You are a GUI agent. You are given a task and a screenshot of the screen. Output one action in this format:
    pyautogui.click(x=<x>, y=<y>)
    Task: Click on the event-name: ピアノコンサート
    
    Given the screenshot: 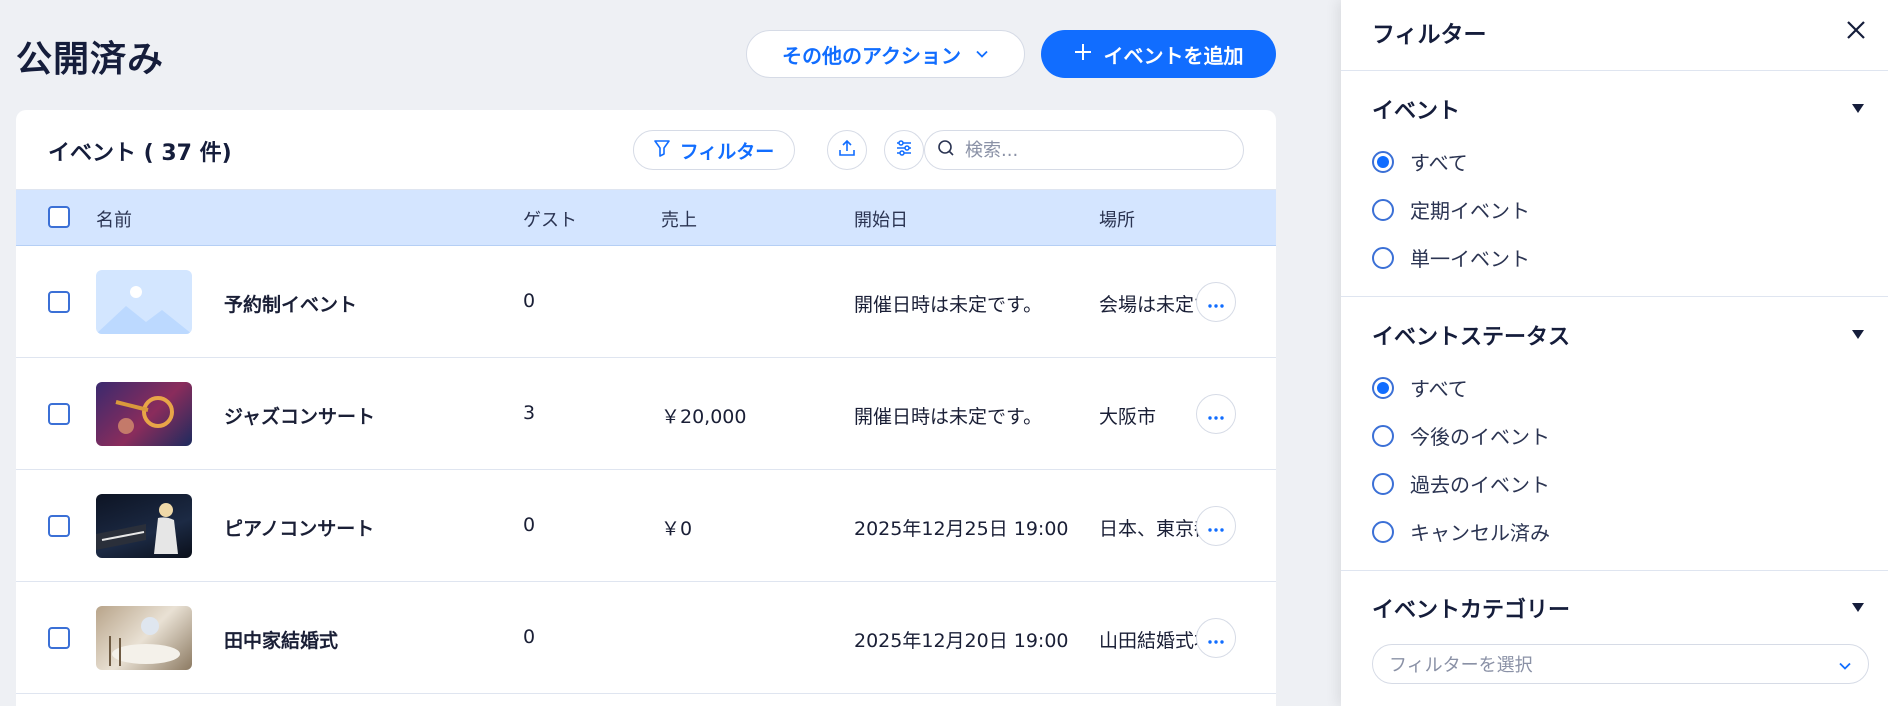 What is the action you would take?
    pyautogui.click(x=299, y=527)
    